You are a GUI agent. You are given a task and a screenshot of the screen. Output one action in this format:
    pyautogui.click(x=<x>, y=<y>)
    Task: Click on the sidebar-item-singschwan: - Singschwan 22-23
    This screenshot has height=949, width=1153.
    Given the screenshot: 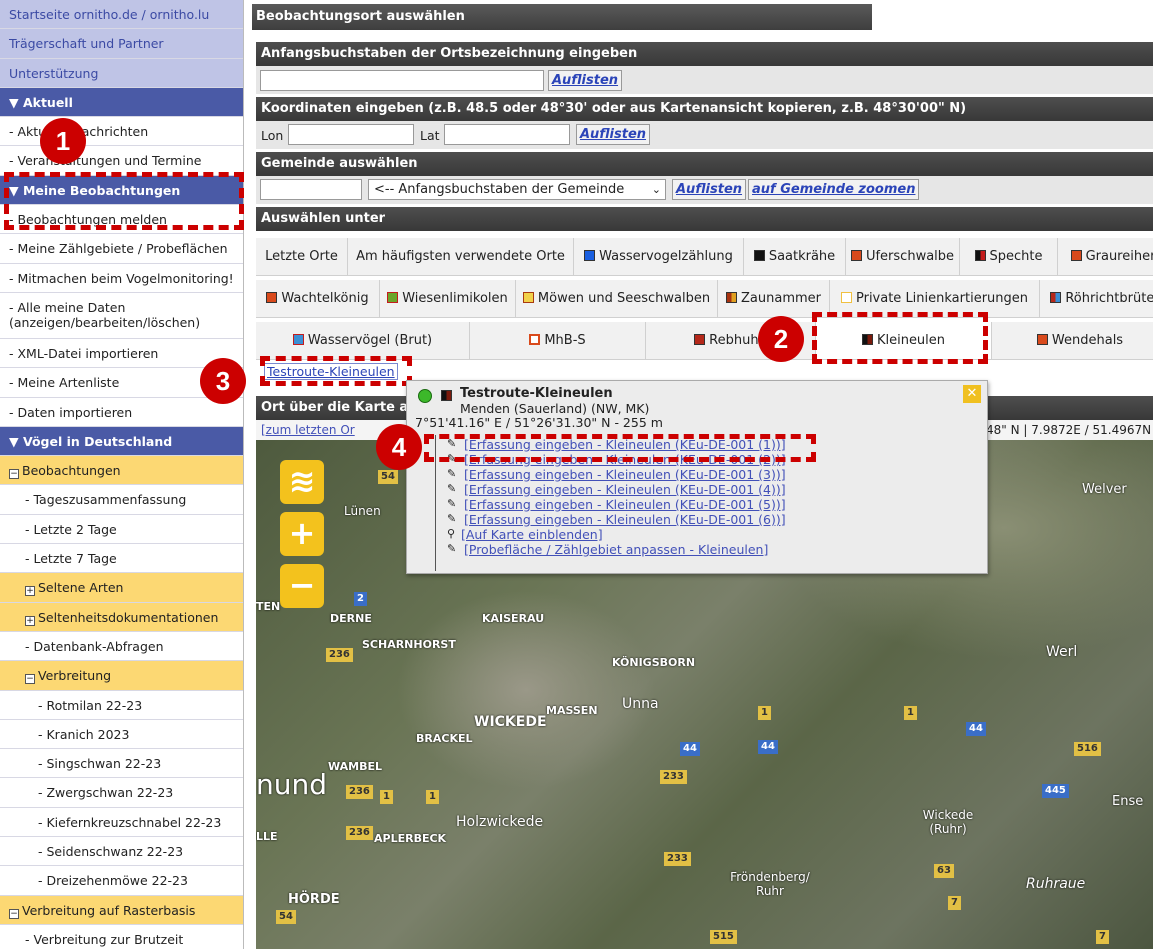 What is the action you would take?
    pyautogui.click(x=121, y=764)
    